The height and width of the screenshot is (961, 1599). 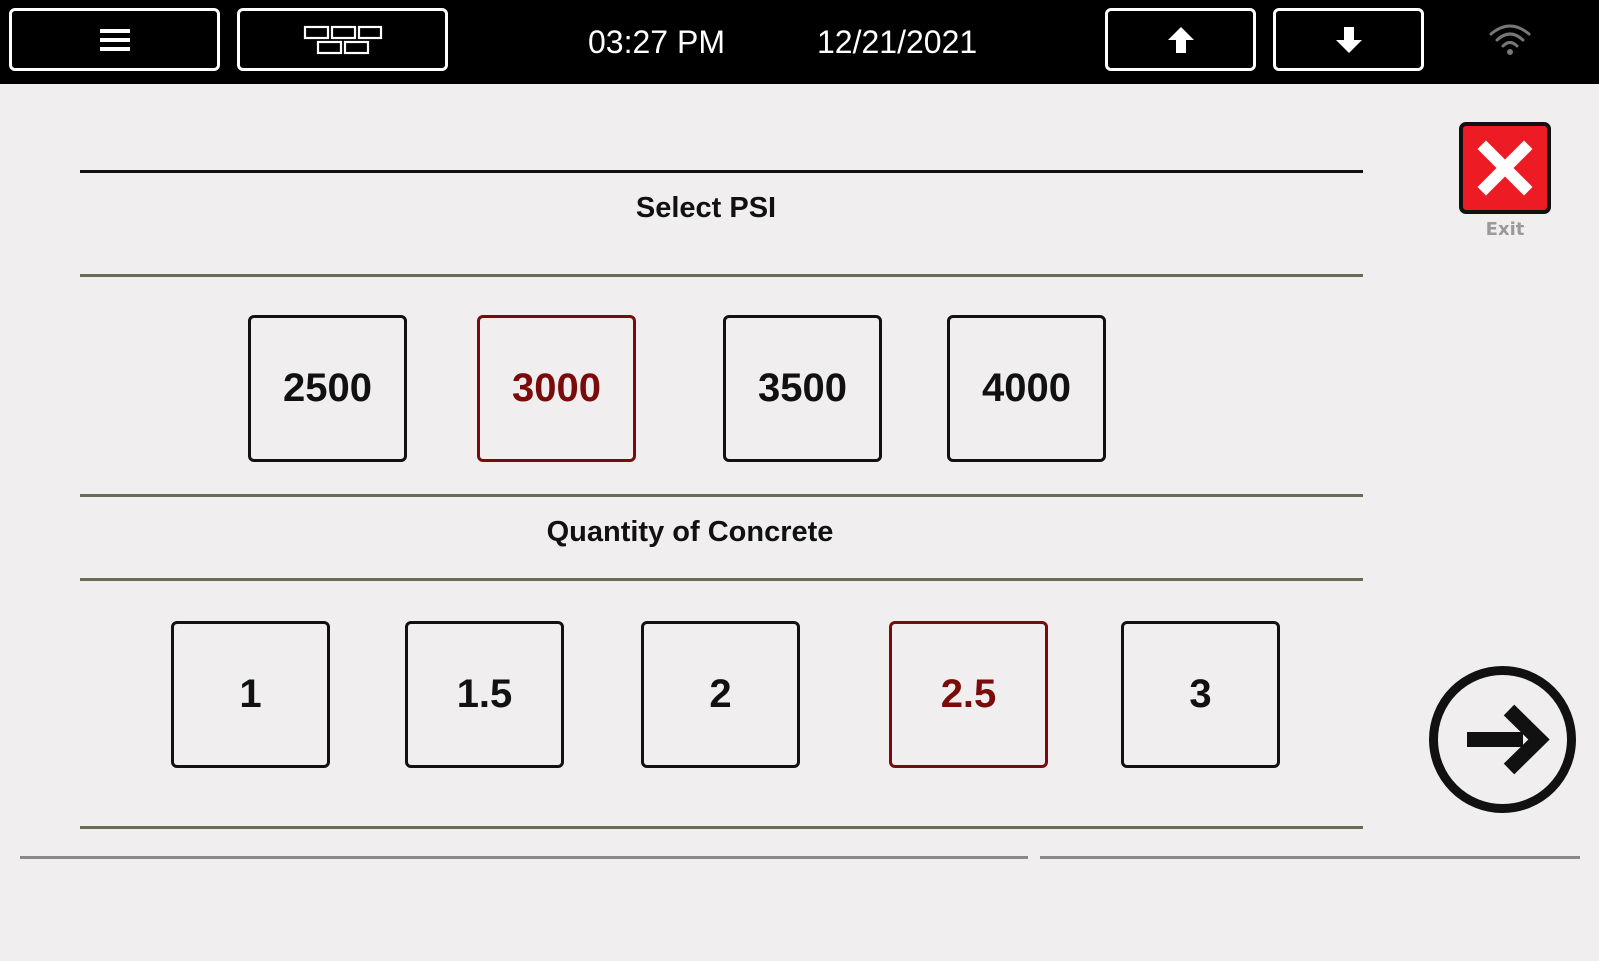 I want to click on divider-psi-options, so click(x=721, y=495).